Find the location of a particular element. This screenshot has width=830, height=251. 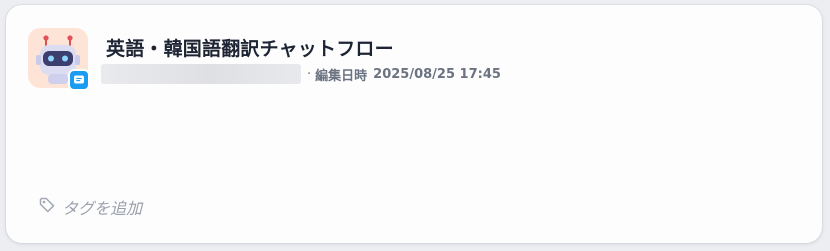

edited-time: 2025/08/25 17:45 is located at coordinates (437, 74).